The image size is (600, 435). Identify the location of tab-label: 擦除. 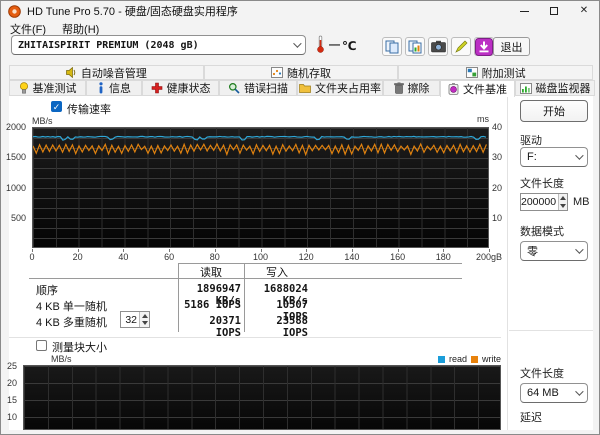
(418, 89).